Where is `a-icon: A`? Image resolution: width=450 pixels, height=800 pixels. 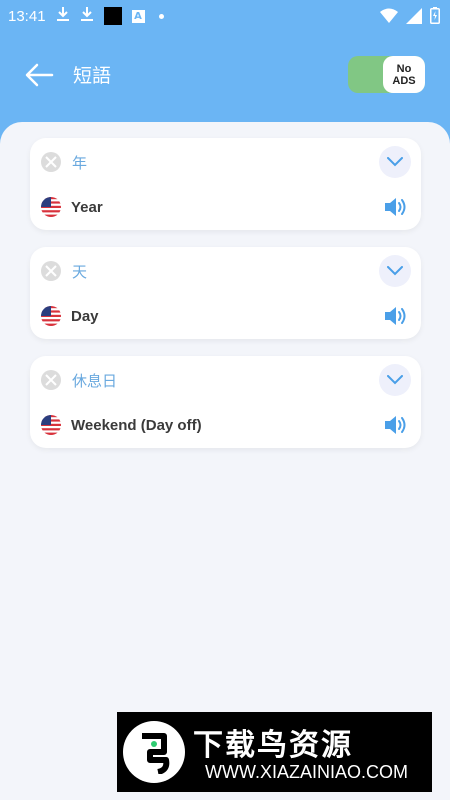 a-icon: A is located at coordinates (138, 16).